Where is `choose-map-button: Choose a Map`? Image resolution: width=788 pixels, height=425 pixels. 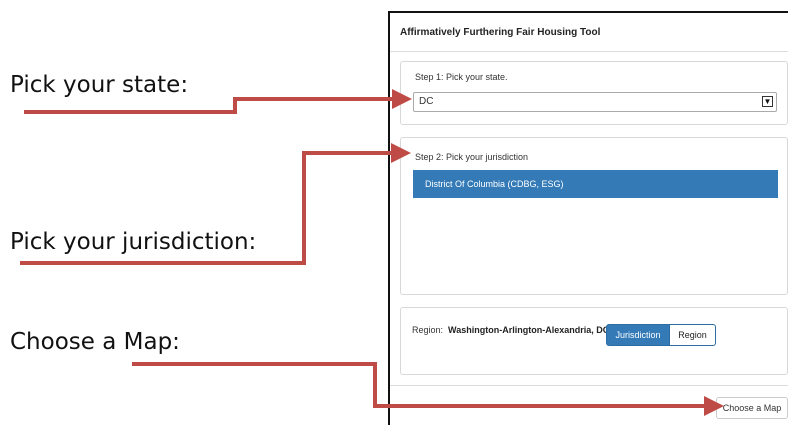
choose-map-button: Choose a Map is located at coordinates (752, 408).